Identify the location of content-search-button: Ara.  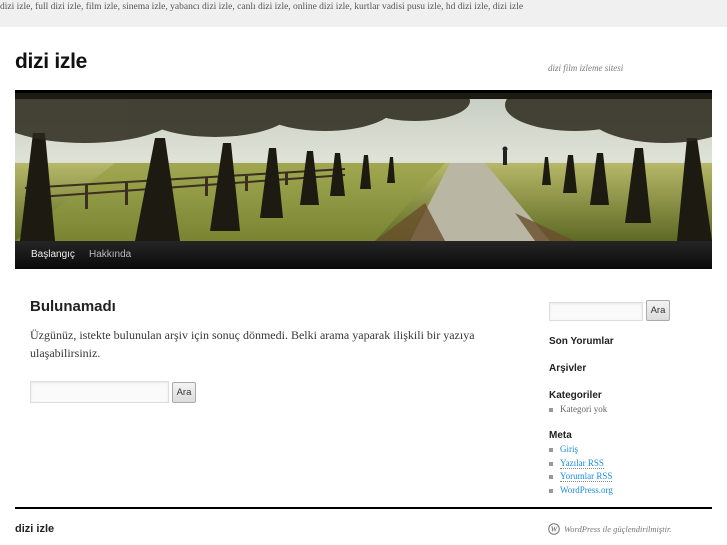
(184, 392).